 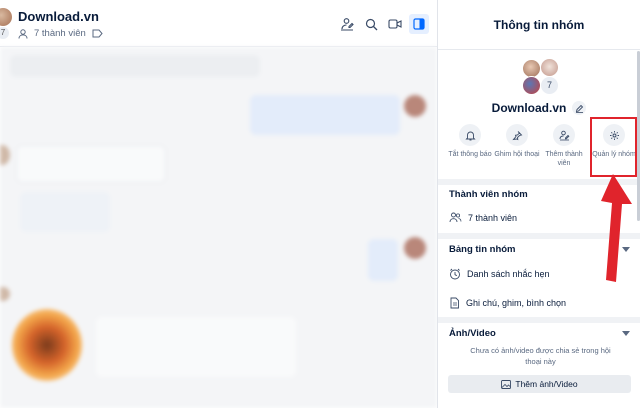 I want to click on rename-group-button, so click(x=579, y=108).